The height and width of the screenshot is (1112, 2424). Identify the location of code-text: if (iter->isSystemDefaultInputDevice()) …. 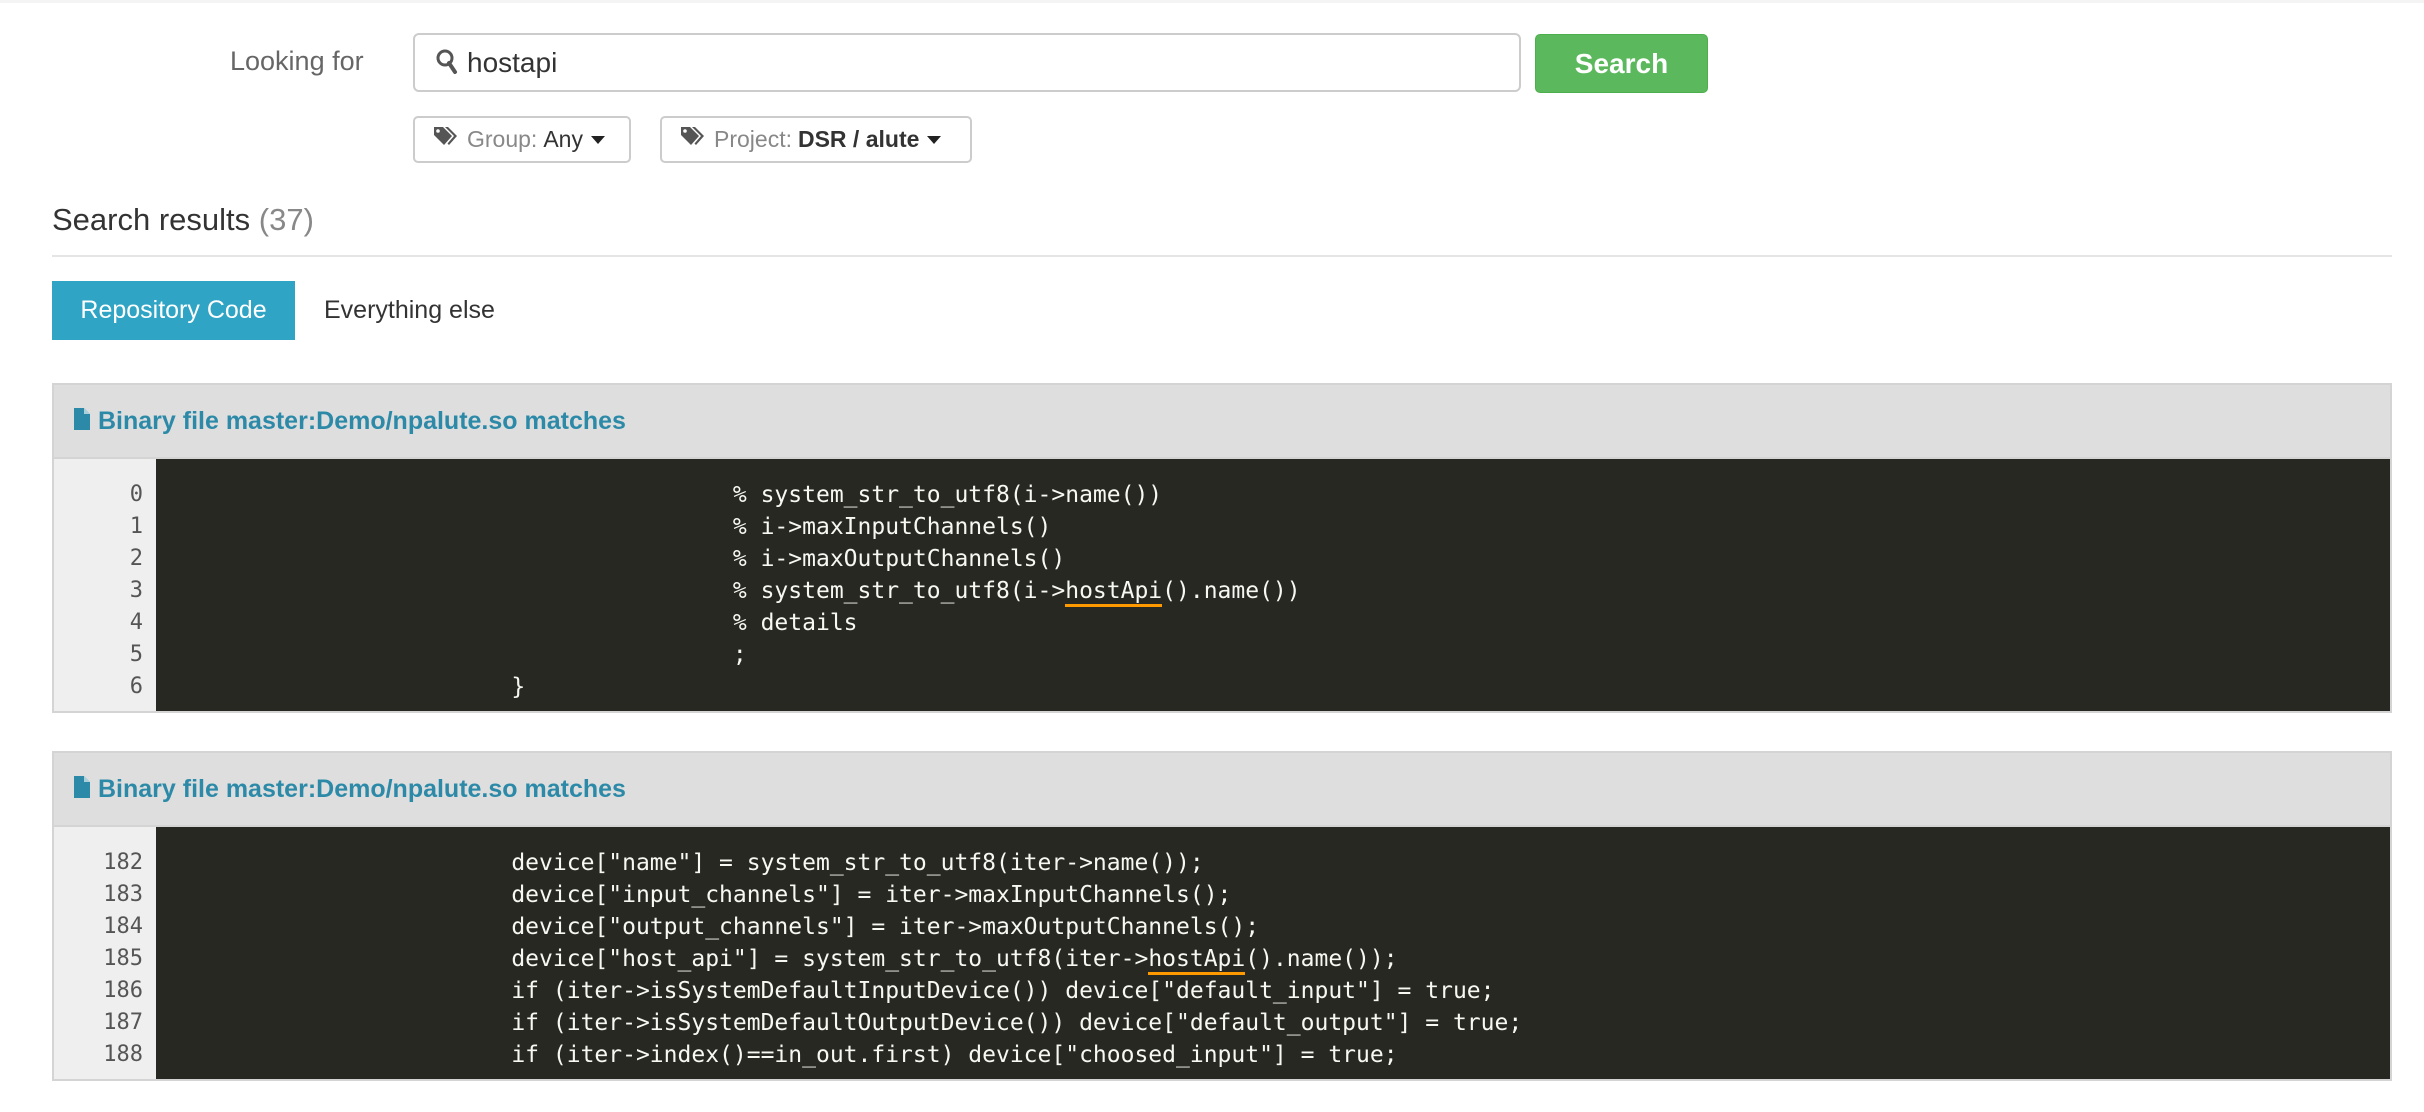
(837, 991).